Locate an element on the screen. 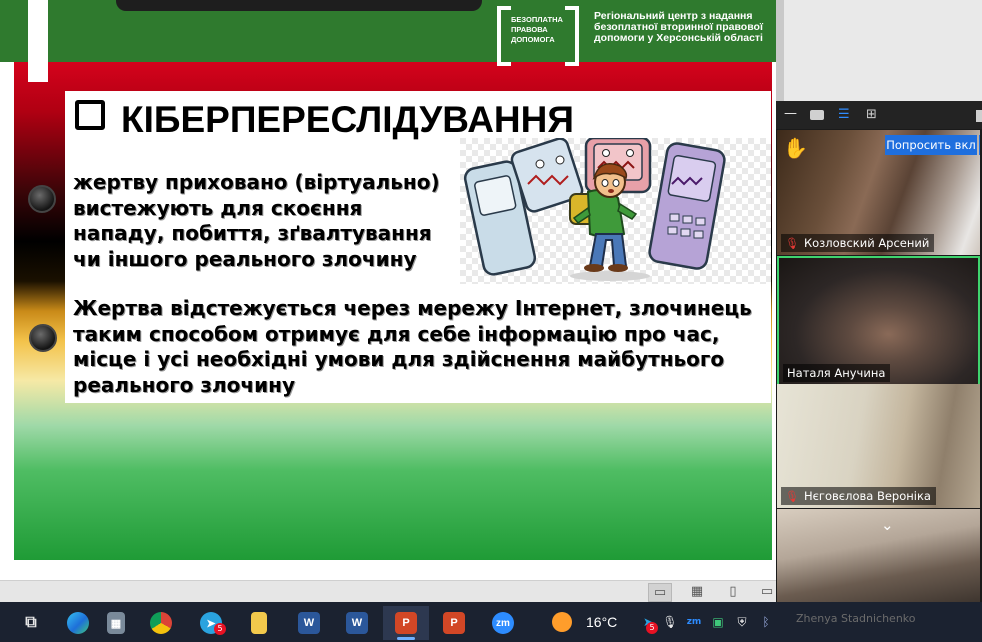 The image size is (982, 642). chrome-icon is located at coordinates (161, 623).